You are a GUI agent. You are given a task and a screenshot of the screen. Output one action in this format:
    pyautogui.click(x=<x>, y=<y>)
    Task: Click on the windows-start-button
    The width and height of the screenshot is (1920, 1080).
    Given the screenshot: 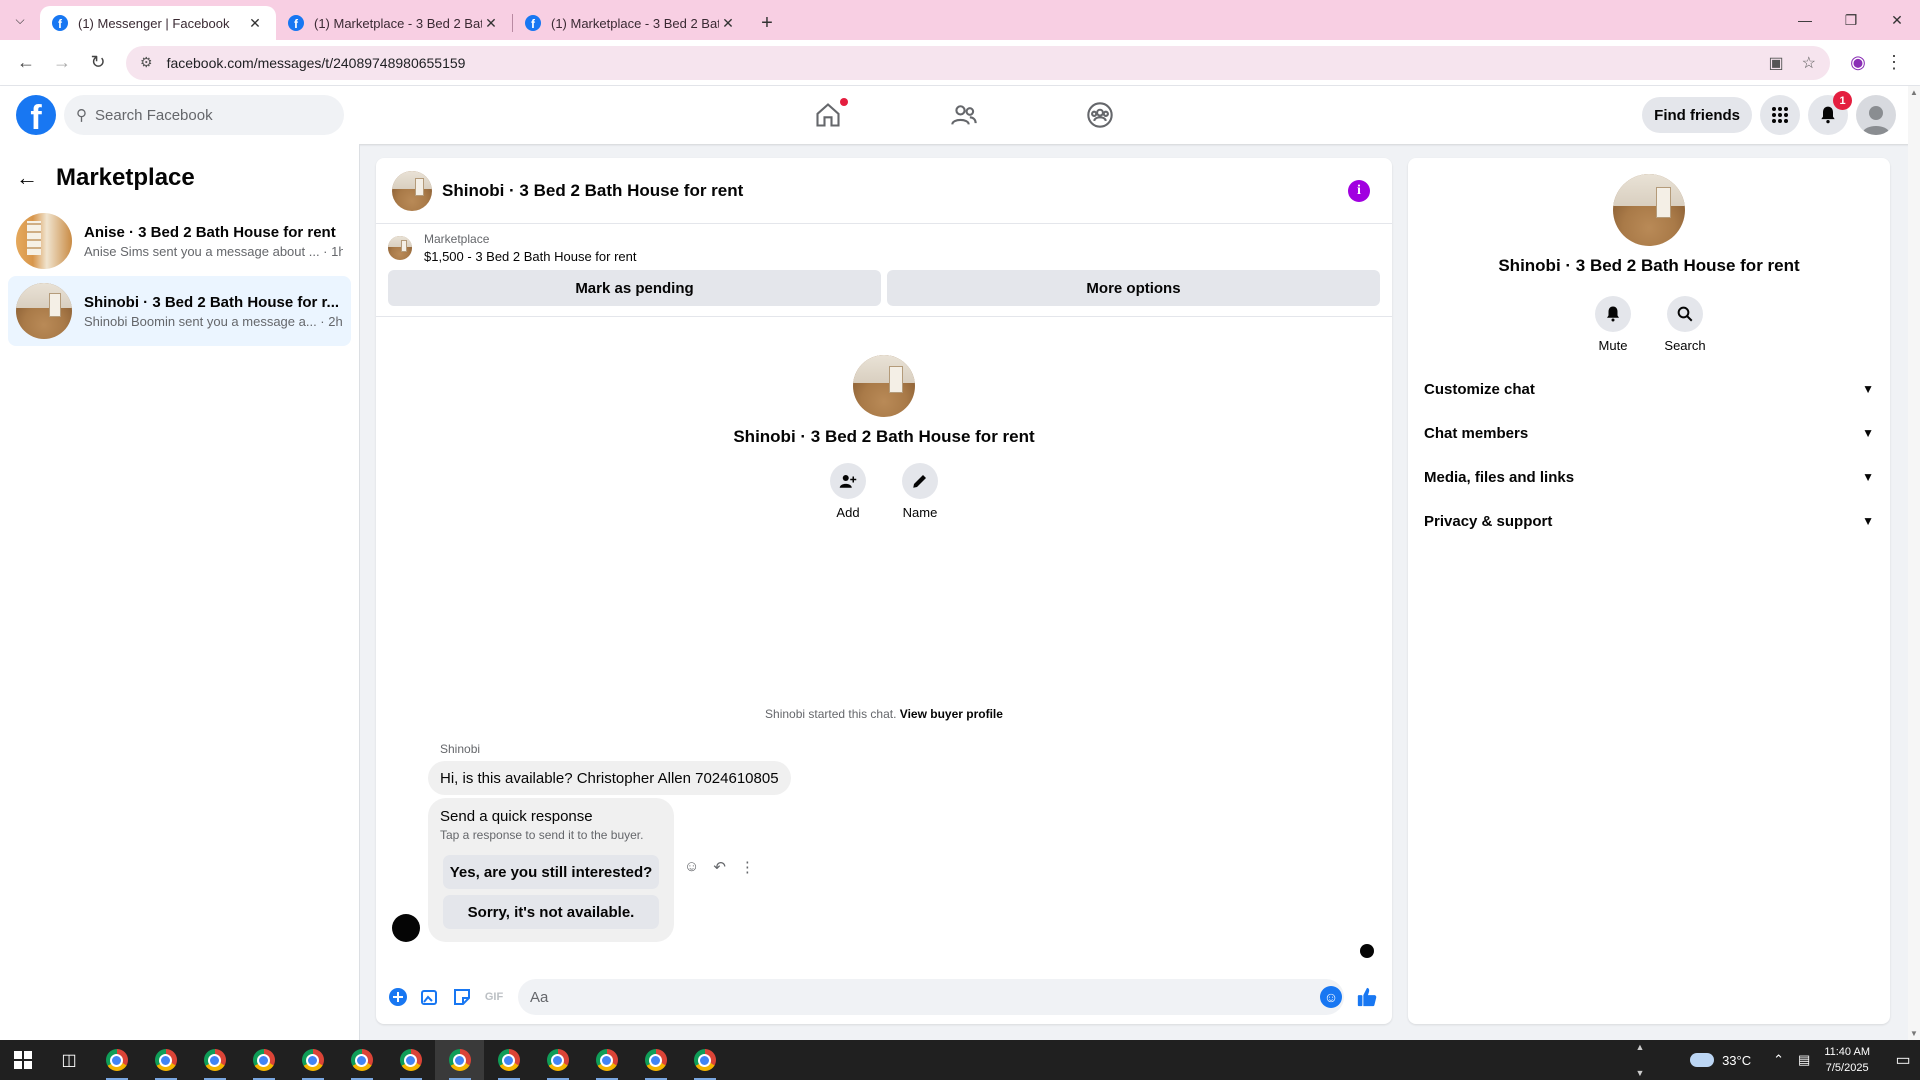 What is the action you would take?
    pyautogui.click(x=23, y=1060)
    